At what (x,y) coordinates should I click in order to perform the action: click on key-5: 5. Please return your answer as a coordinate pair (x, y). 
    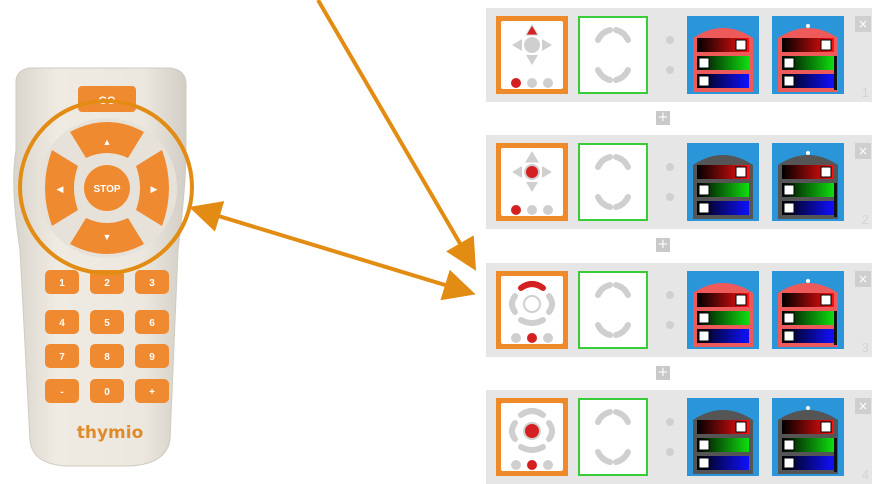
    Looking at the image, I should click on (107, 322).